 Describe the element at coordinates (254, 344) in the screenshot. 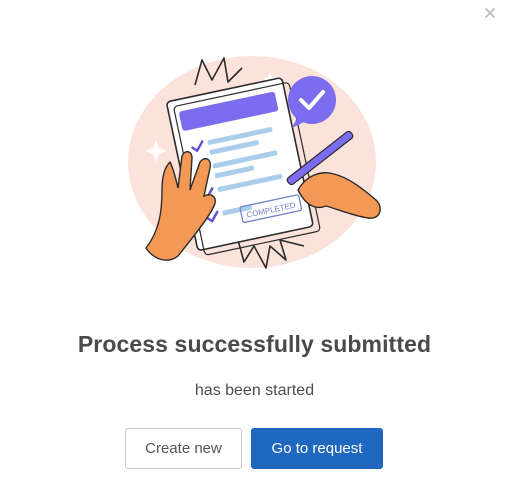

I see `dialog-title: Process successfully submitted` at that location.